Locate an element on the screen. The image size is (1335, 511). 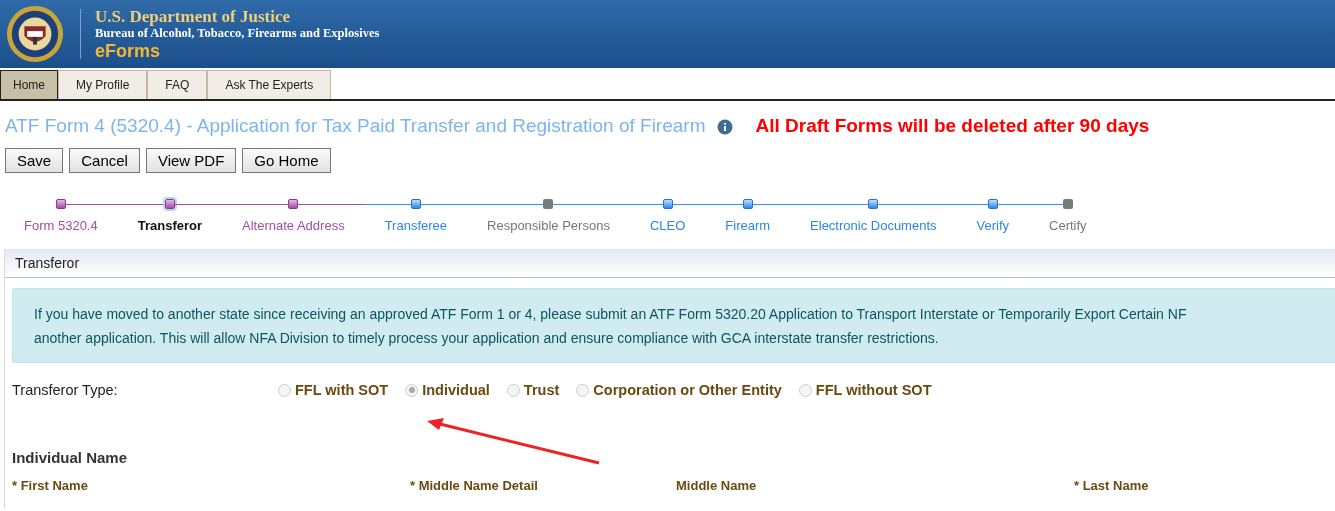
step-link: CLEO is located at coordinates (667, 222).